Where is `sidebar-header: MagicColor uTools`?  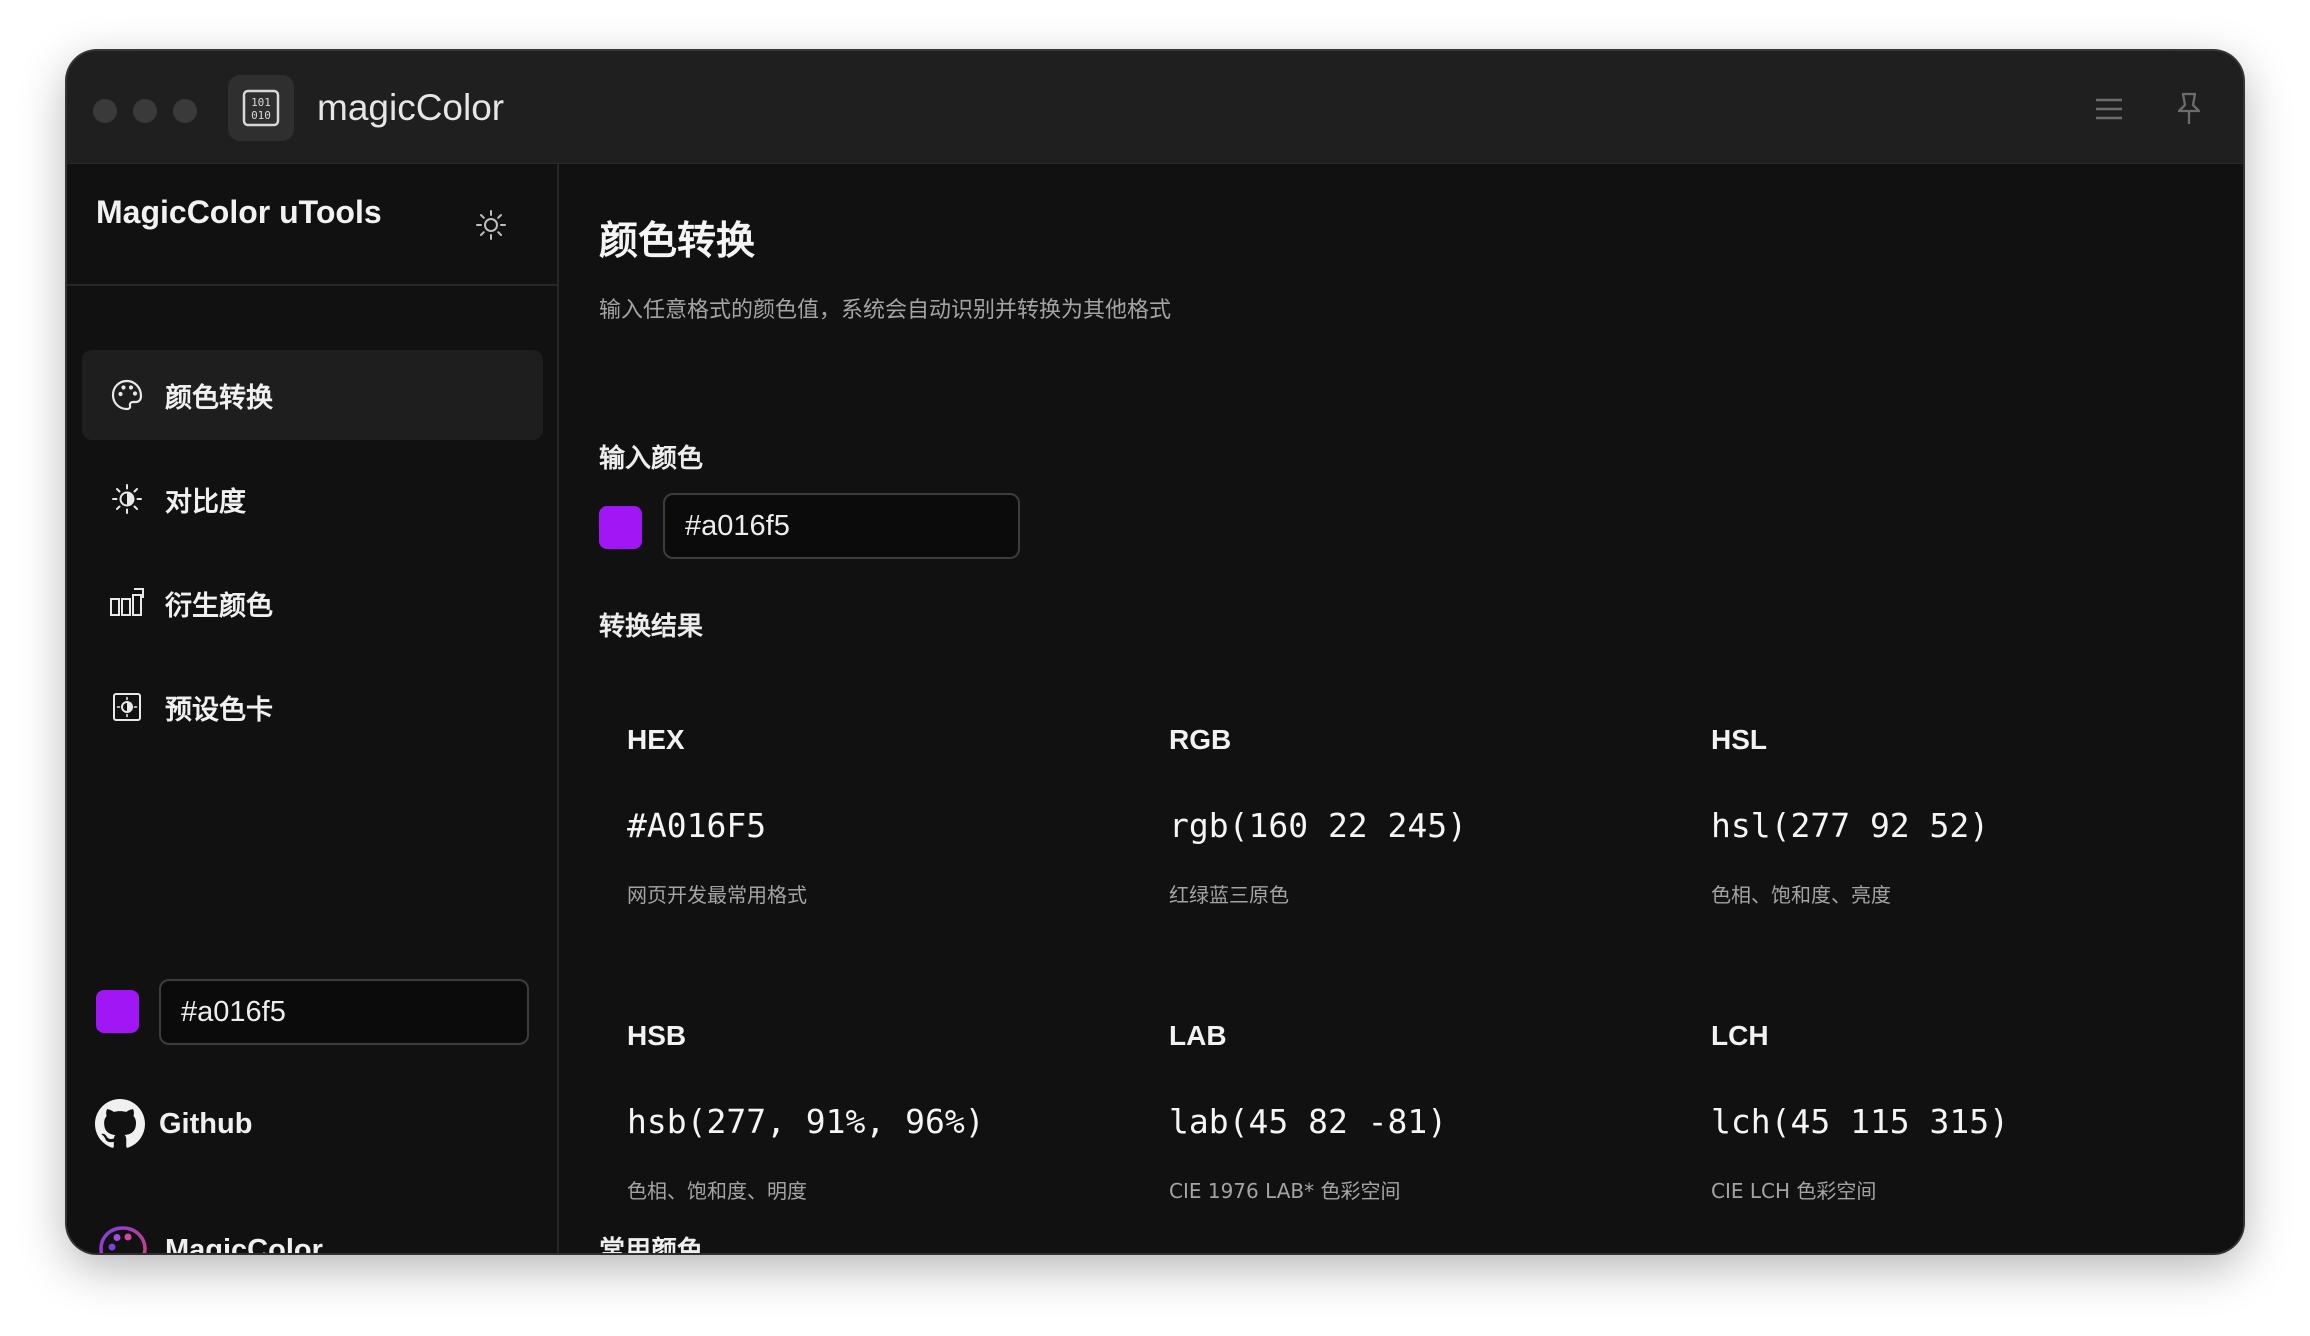 sidebar-header: MagicColor uTools is located at coordinates (312, 225).